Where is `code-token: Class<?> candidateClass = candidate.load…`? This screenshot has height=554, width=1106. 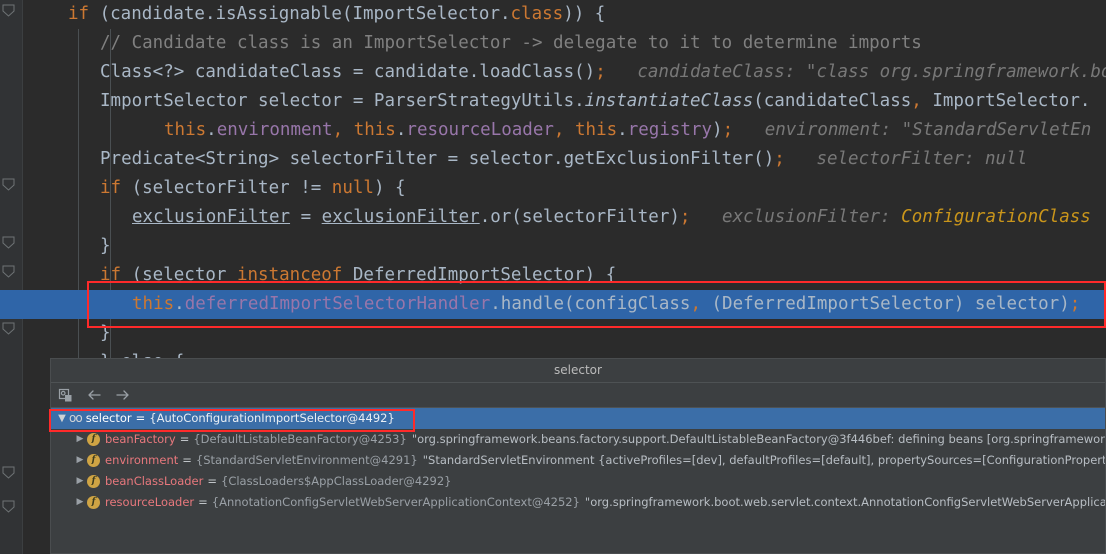 code-token: Class<?> candidateClass = candidate.load… is located at coordinates (348, 72).